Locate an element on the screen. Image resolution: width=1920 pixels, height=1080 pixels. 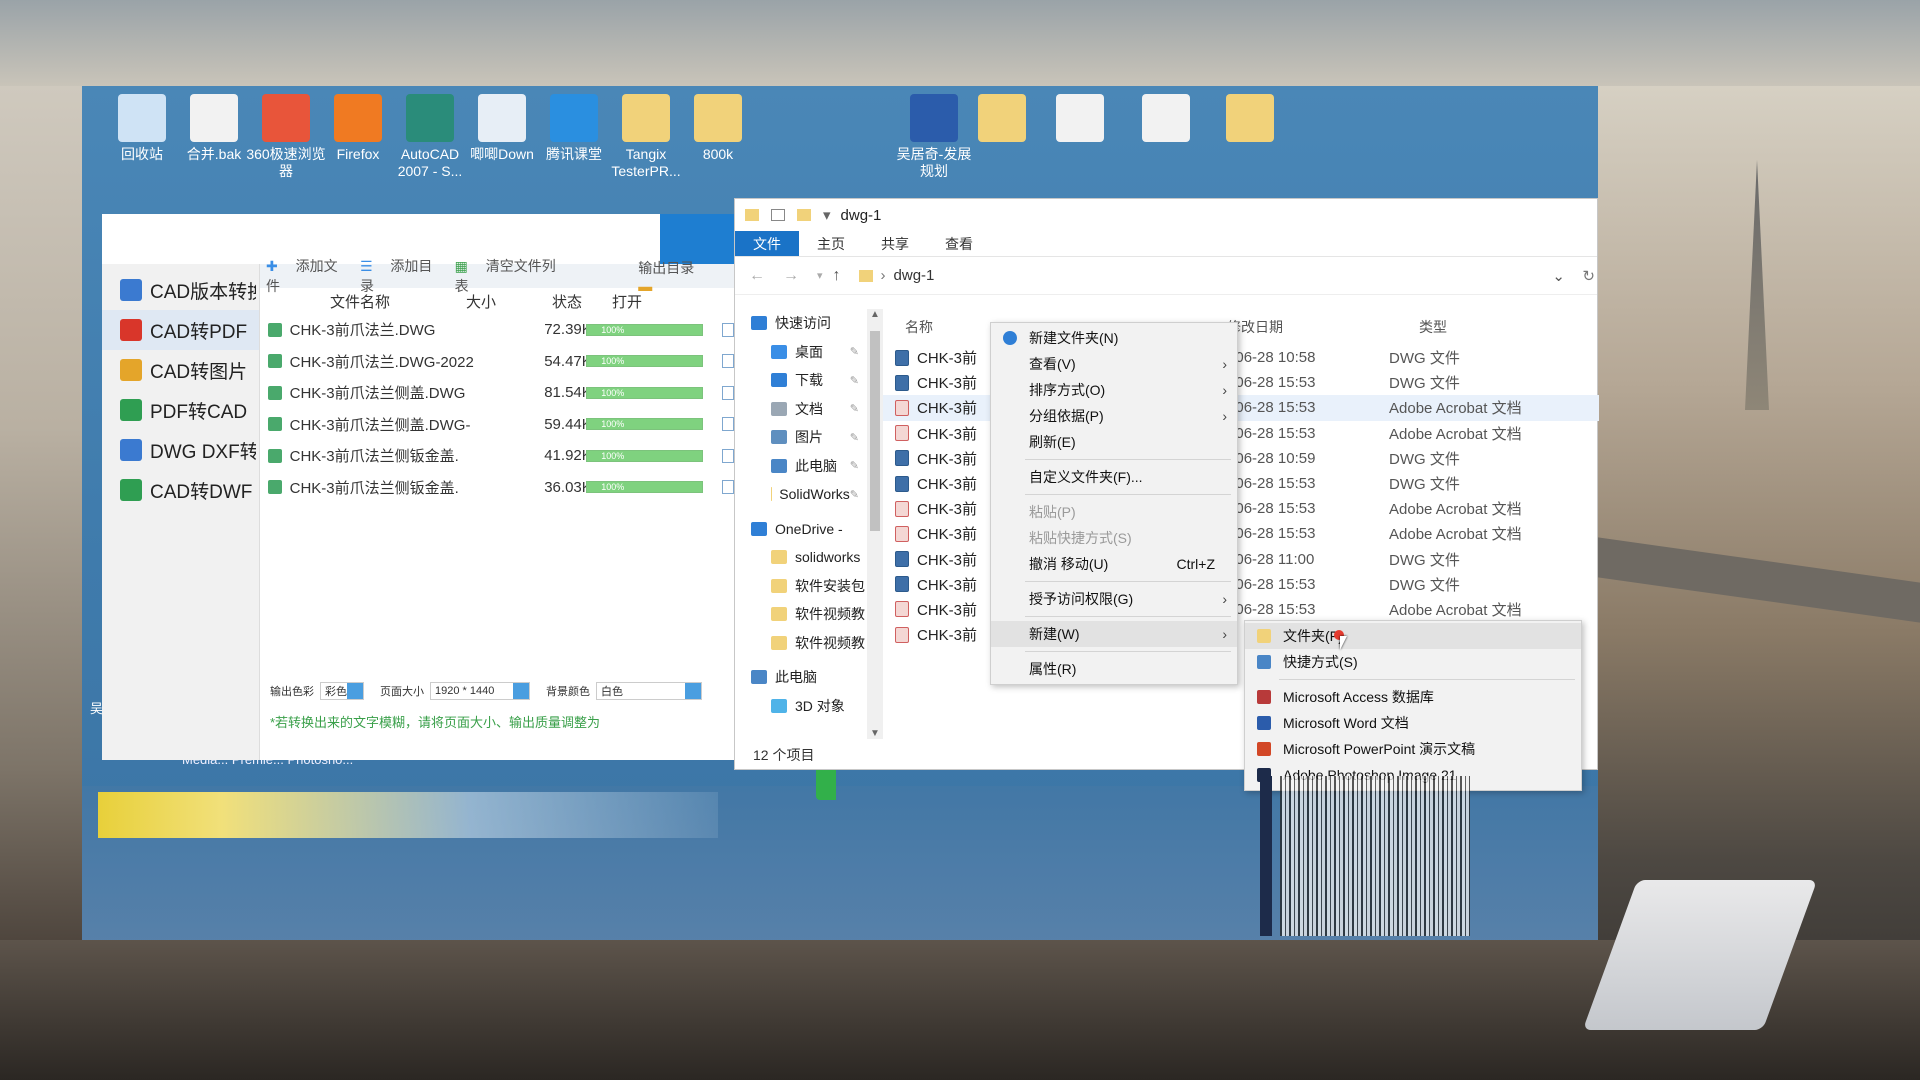
menu-item: 授予访问权限(G) › is located at coordinates (1114, 599).